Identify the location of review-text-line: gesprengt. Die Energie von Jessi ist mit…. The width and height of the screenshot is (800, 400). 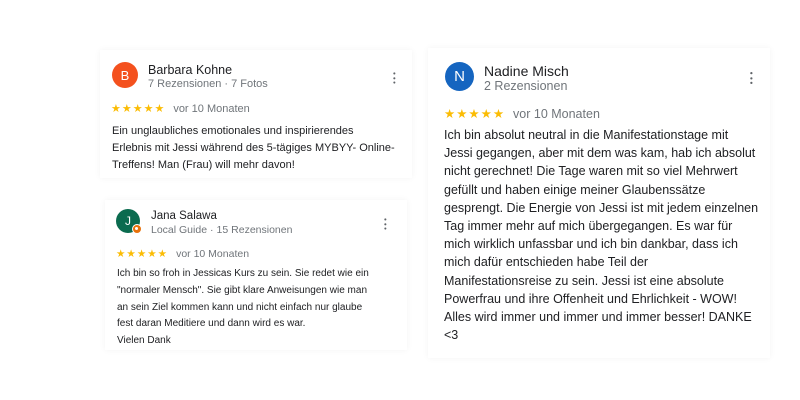
(601, 207).